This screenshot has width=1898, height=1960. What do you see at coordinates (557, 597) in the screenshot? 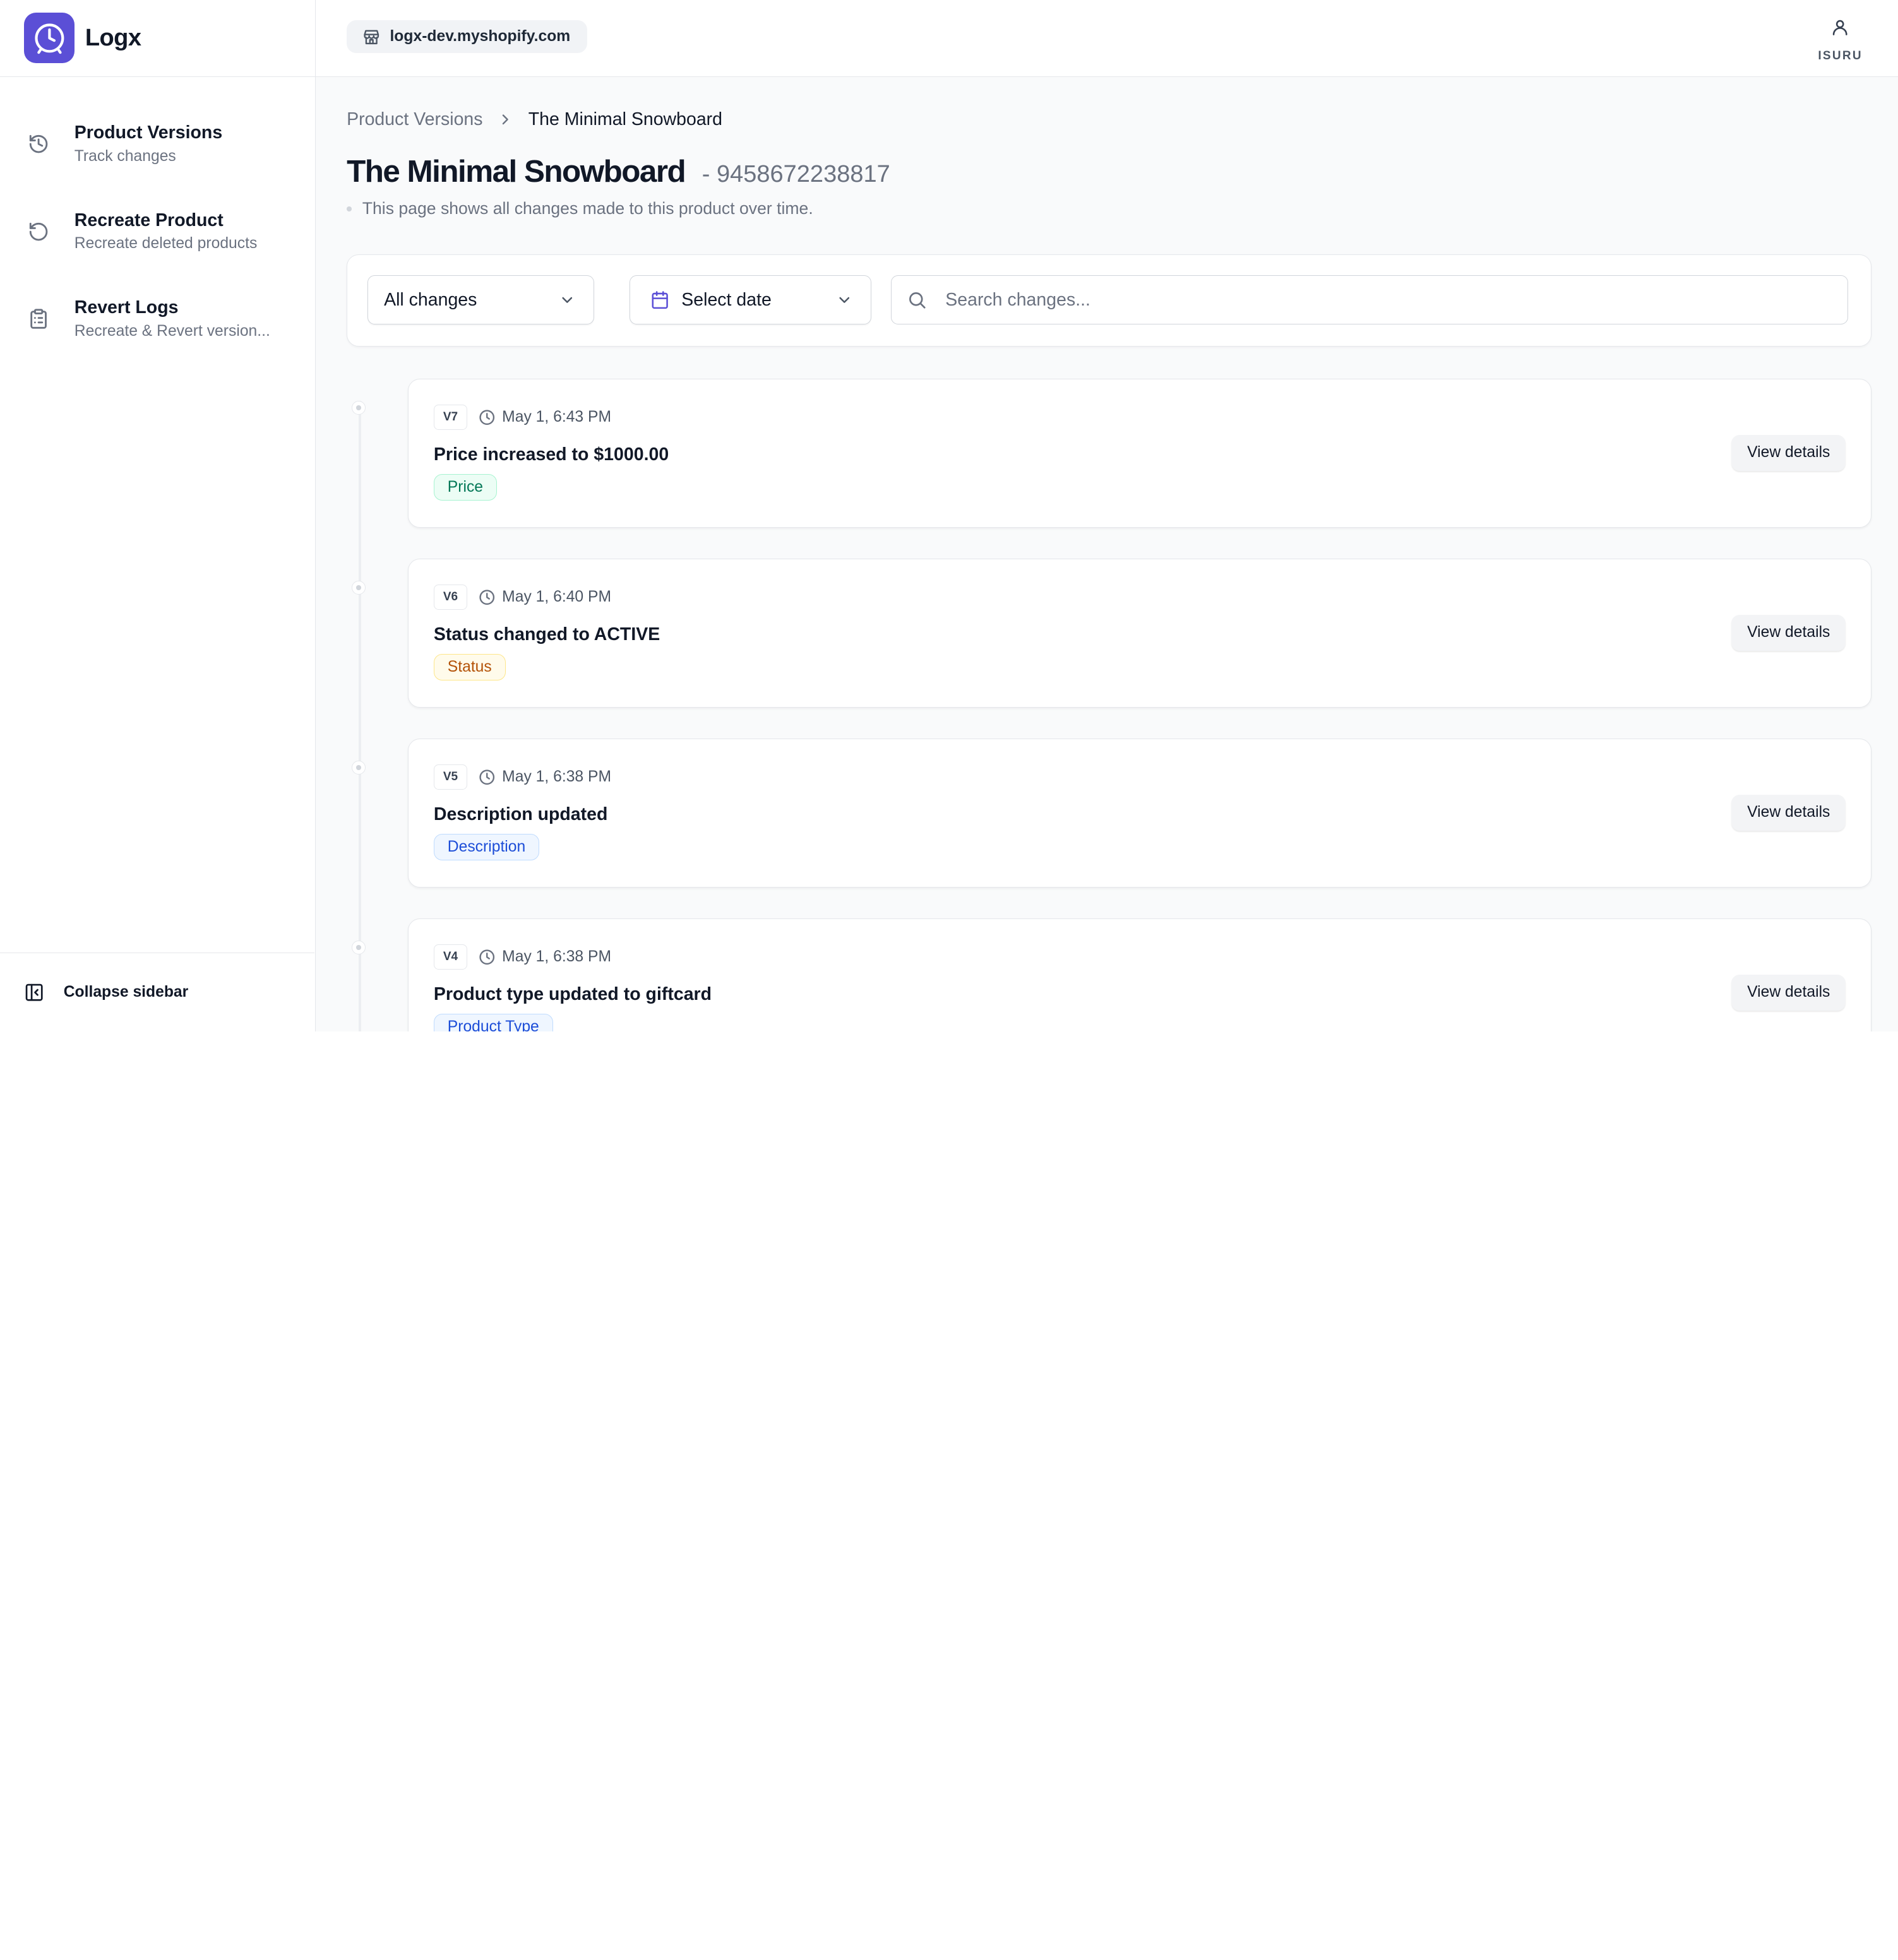
I see `change-time: May 1, 6:40 PM` at bounding box center [557, 597].